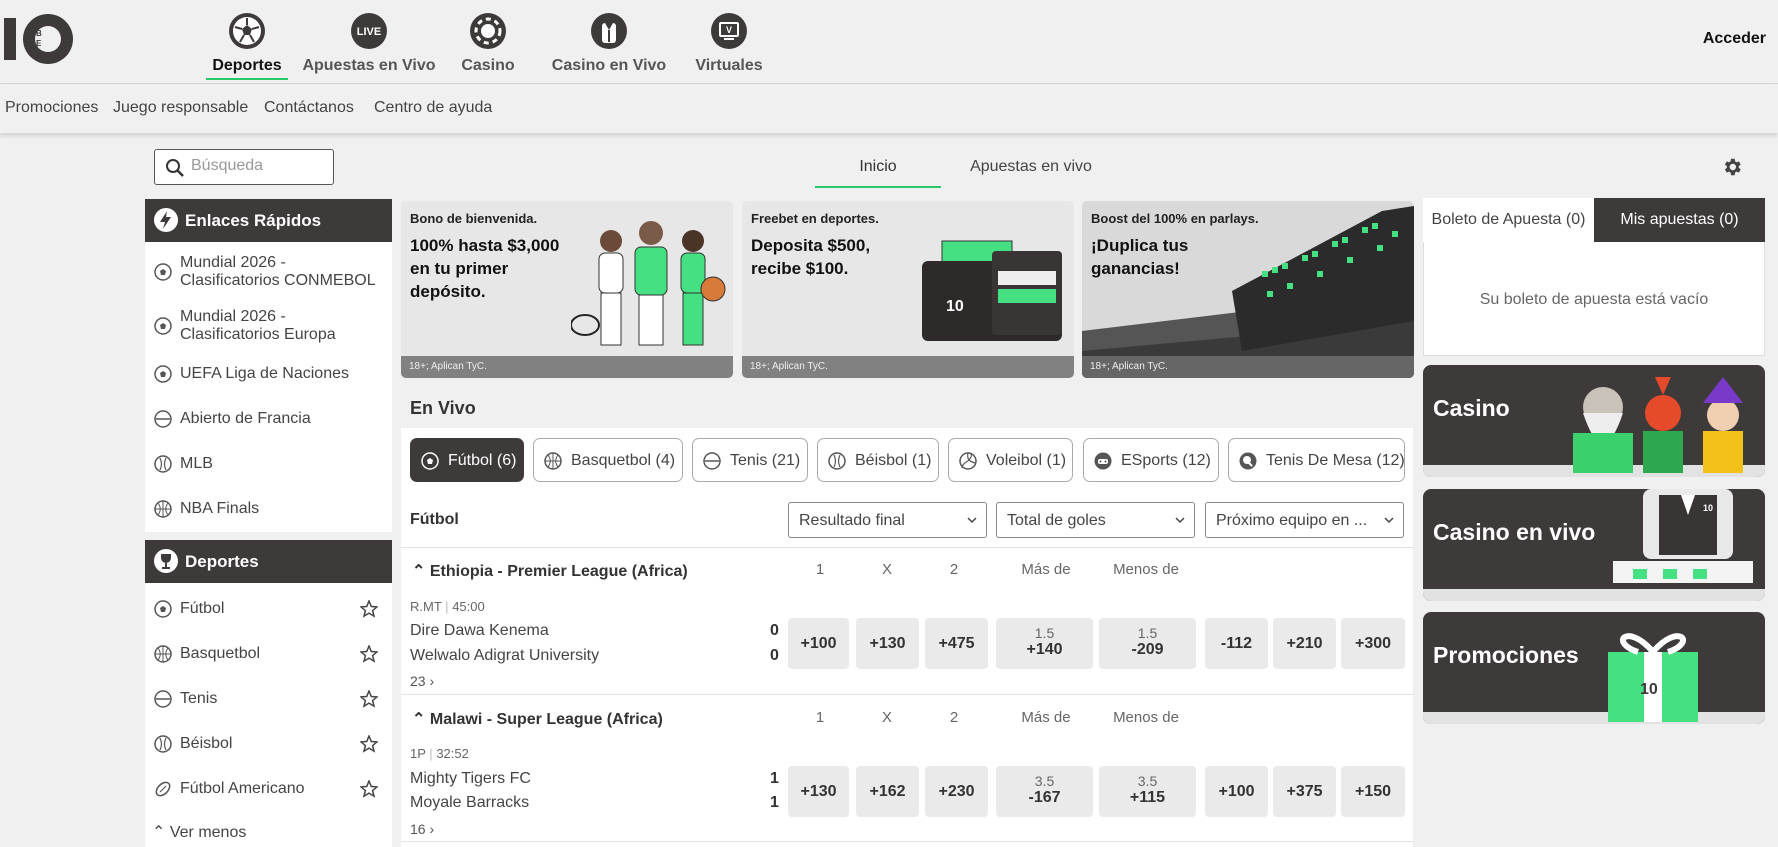 The height and width of the screenshot is (847, 1778). Describe the element at coordinates (268, 744) in the screenshot. I see `sidebar-item-beisbol: Béisbol` at that location.